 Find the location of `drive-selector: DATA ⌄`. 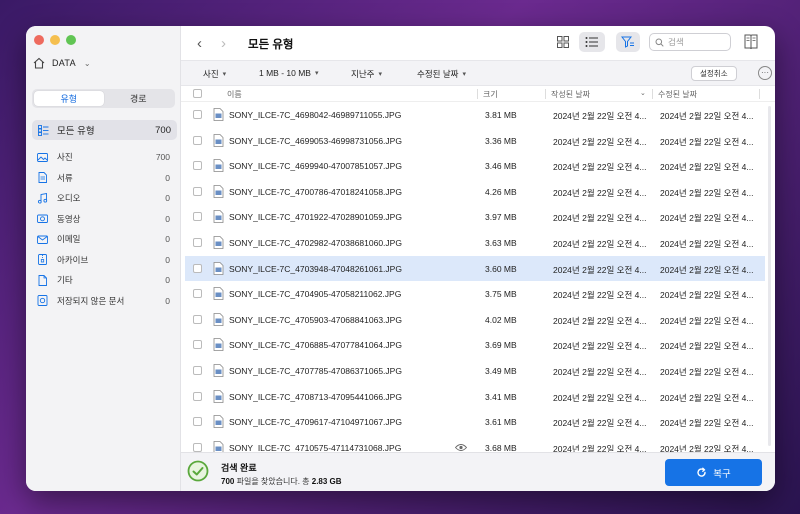

drive-selector: DATA ⌄ is located at coordinates (61, 63).